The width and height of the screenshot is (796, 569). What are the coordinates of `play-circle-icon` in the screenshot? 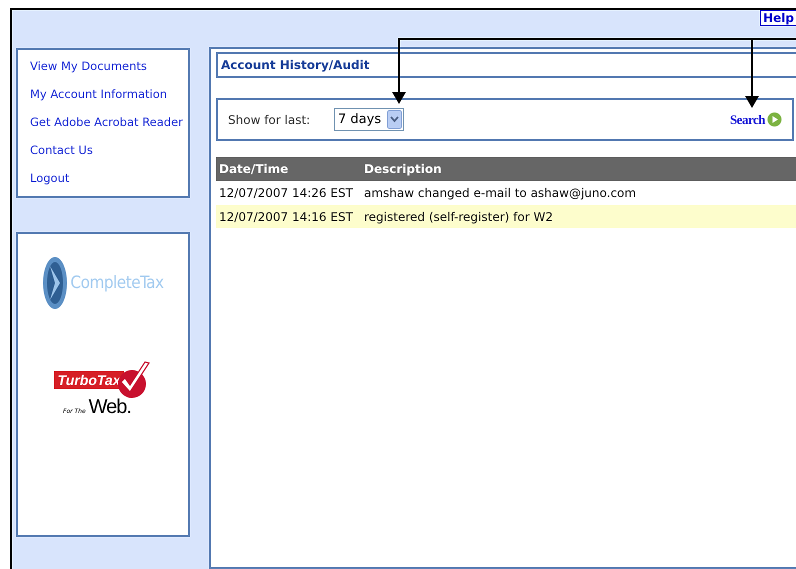 It's located at (774, 119).